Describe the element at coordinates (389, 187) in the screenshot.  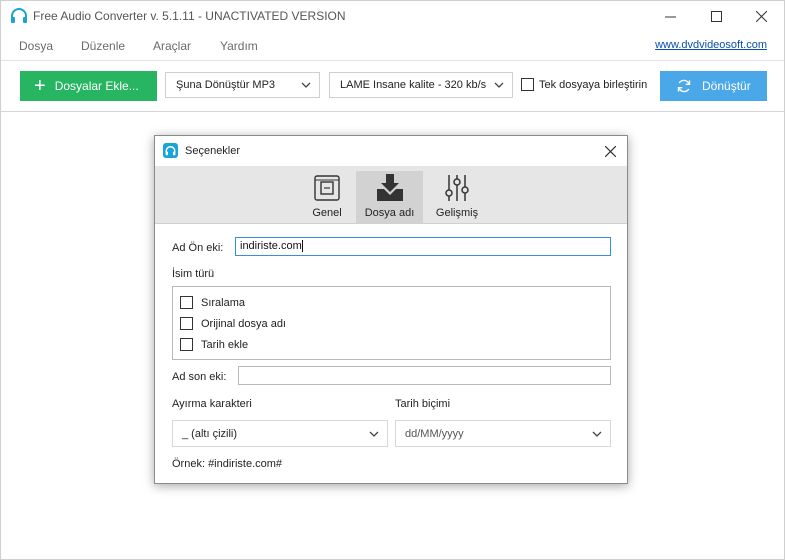
I see `download-folder-icon` at that location.